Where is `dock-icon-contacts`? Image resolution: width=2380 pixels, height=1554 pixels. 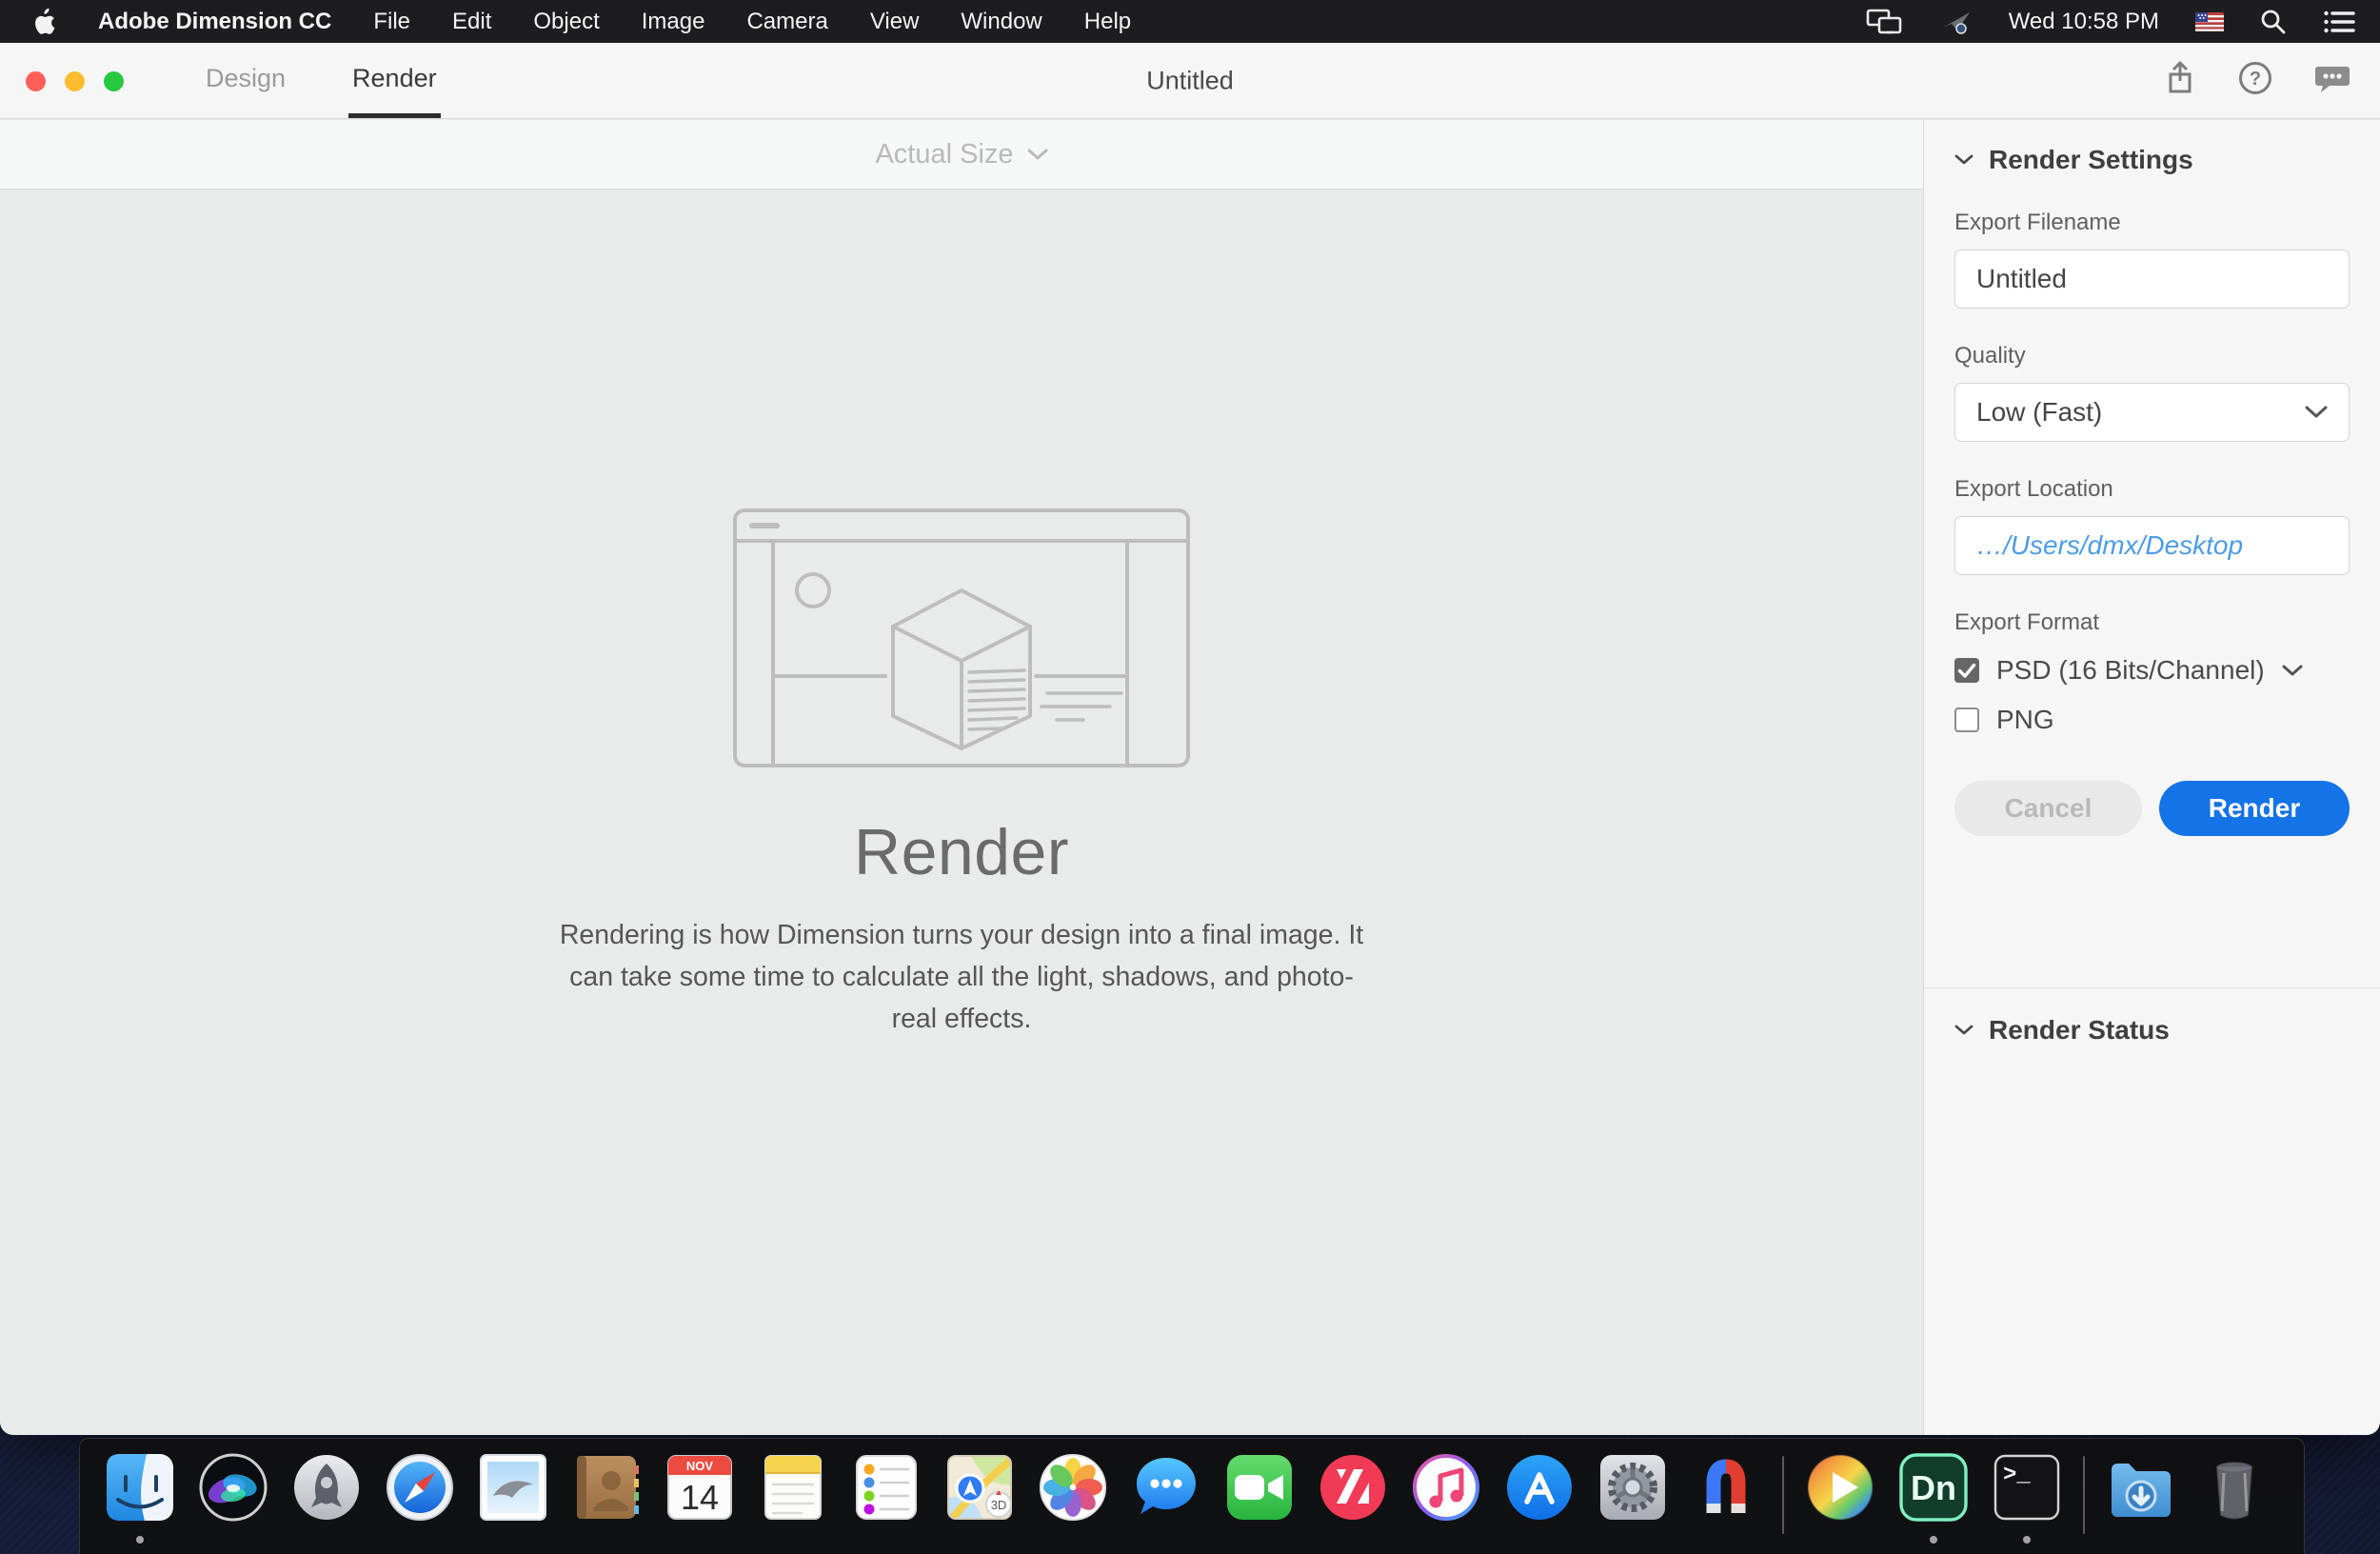 dock-icon-contacts is located at coordinates (606, 1499).